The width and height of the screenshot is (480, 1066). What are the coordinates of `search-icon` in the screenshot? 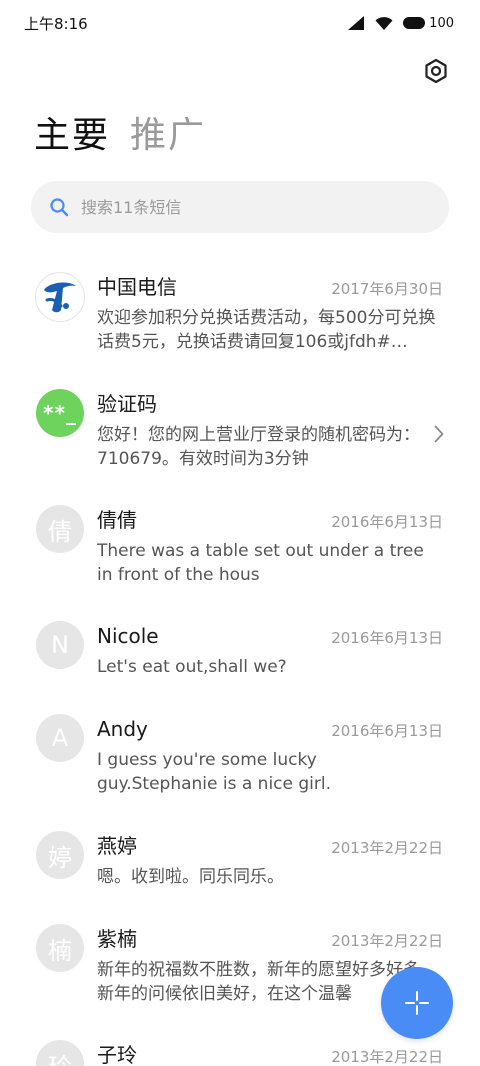 It's located at (59, 207).